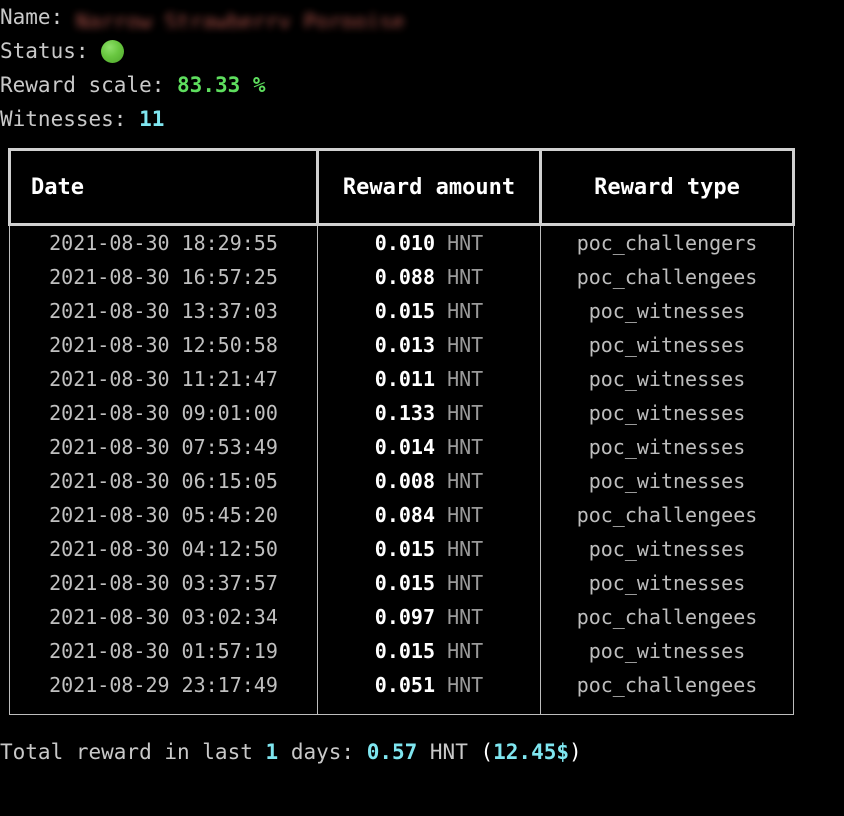 Image resolution: width=844 pixels, height=816 pixels. I want to click on total-middle-label: days:, so click(322, 752).